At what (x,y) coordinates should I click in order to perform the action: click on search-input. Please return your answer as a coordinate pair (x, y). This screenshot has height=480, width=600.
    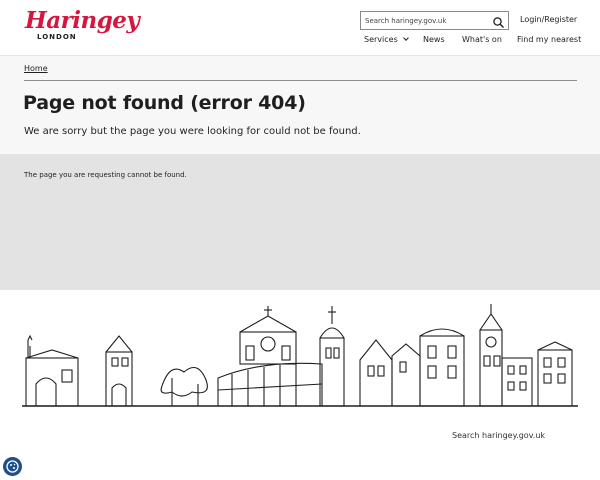
    Looking at the image, I should click on (425, 20).